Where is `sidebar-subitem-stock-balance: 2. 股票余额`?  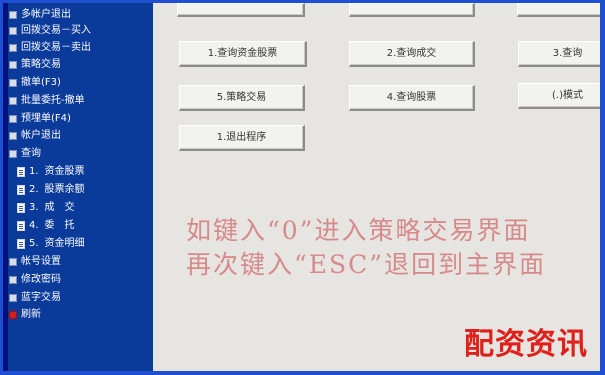 sidebar-subitem-stock-balance: 2. 股票余额 is located at coordinates (51, 190).